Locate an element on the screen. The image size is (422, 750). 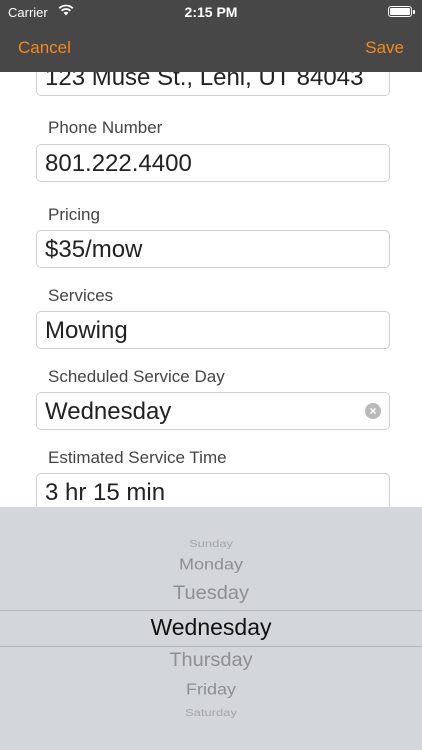
service-day-field: Wednesday × is located at coordinates (213, 411).